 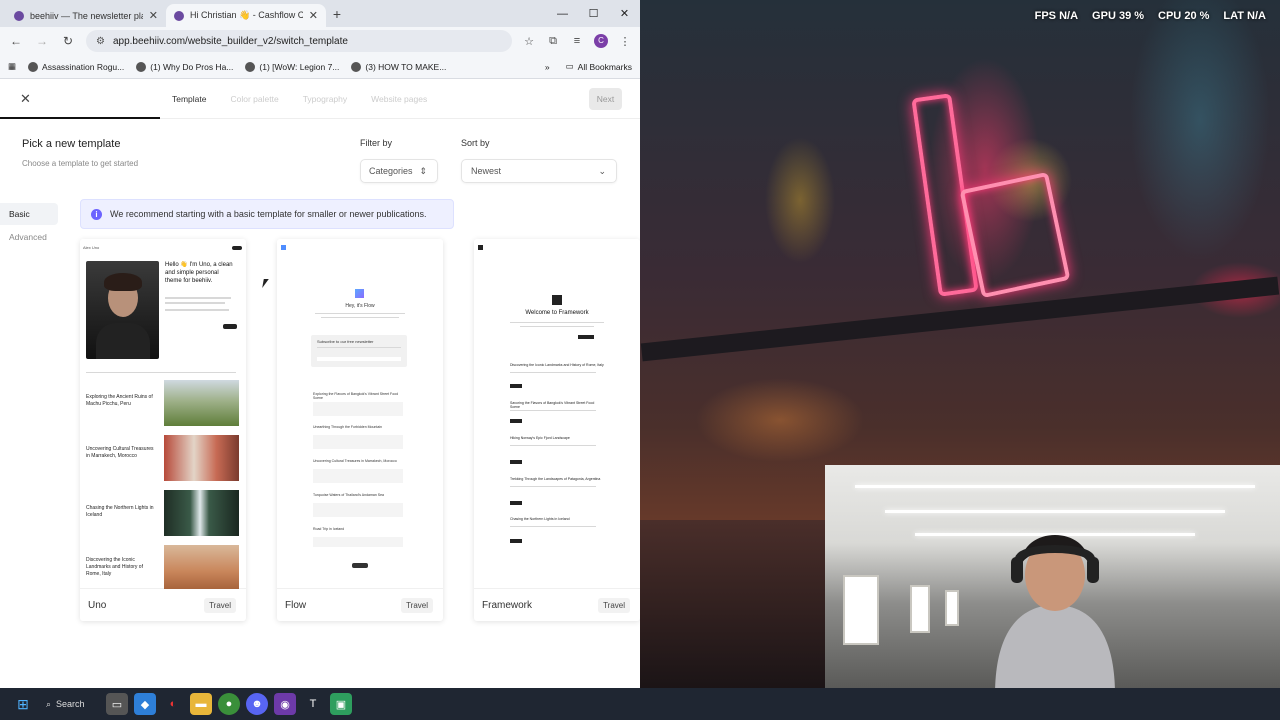 I want to click on apps-grid-icon: ▦, so click(x=12, y=66).